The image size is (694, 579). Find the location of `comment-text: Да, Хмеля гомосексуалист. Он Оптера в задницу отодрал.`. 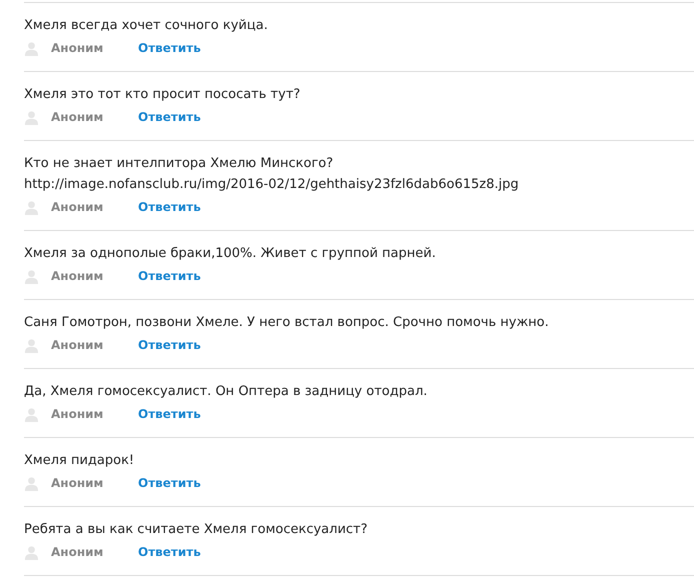

comment-text: Да, Хмеля гомосексуалист. Он Оптера в задницу отодрал. is located at coordinates (226, 392).